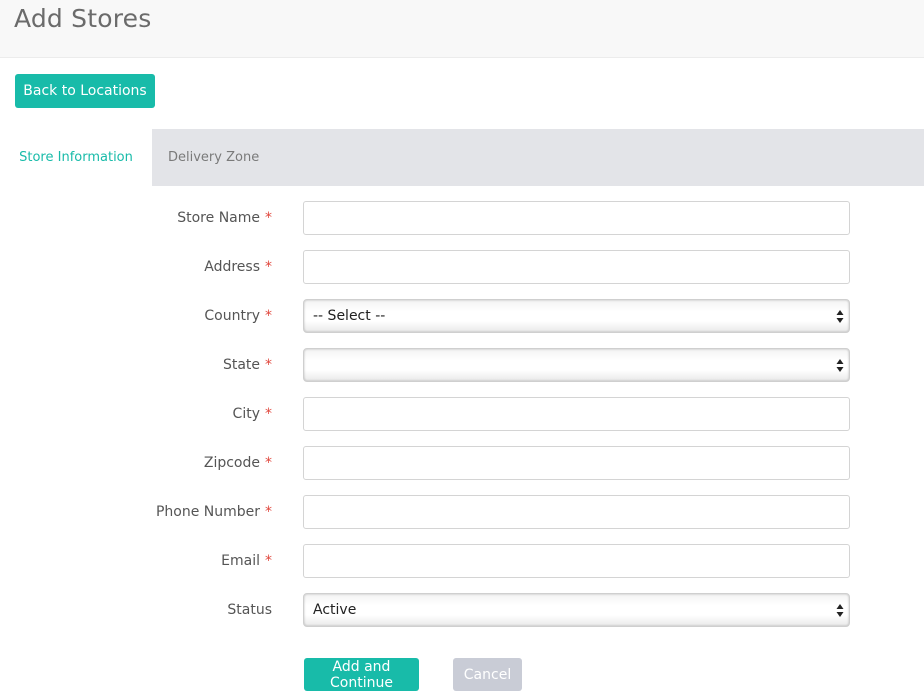  Describe the element at coordinates (238, 267) in the screenshot. I see `address-label: Address *` at that location.